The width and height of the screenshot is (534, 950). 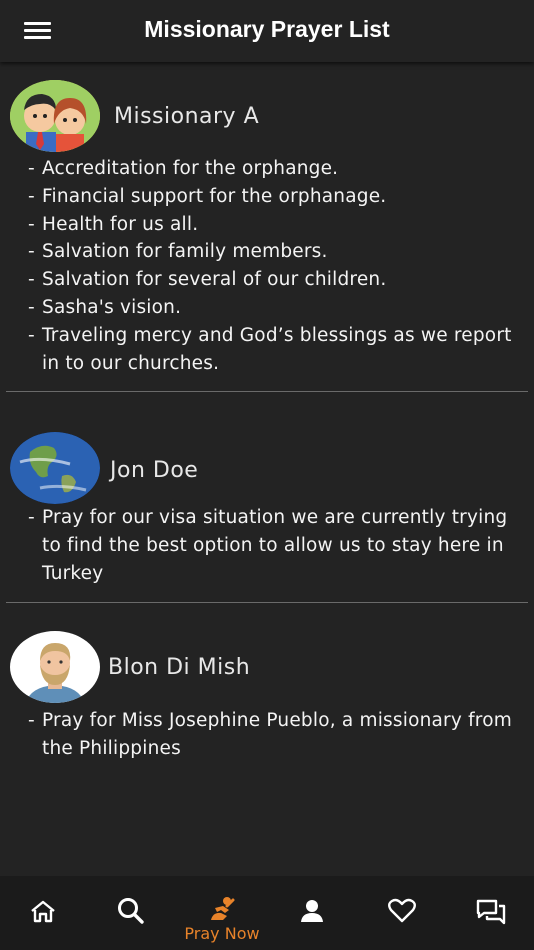 I want to click on app-header: Missionary Prayer List, so click(x=267, y=31).